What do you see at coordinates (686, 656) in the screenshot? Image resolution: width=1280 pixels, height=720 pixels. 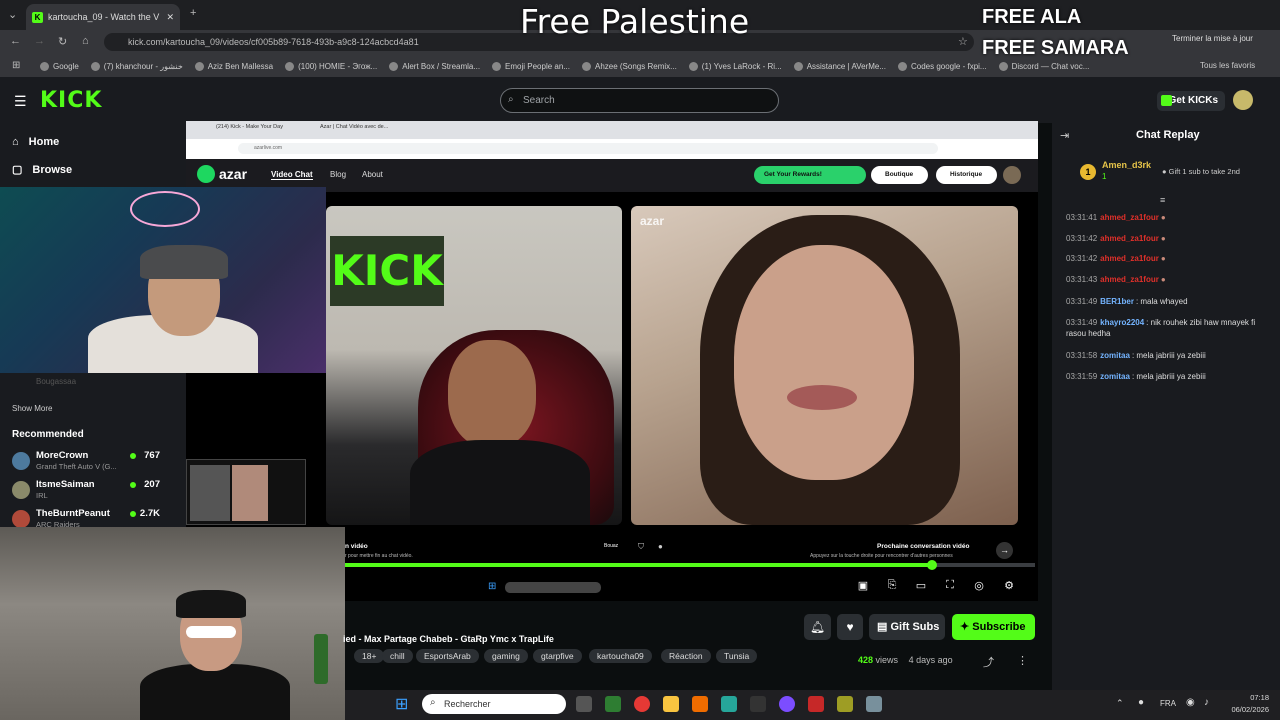 I see `tag-chip: Réaction` at bounding box center [686, 656].